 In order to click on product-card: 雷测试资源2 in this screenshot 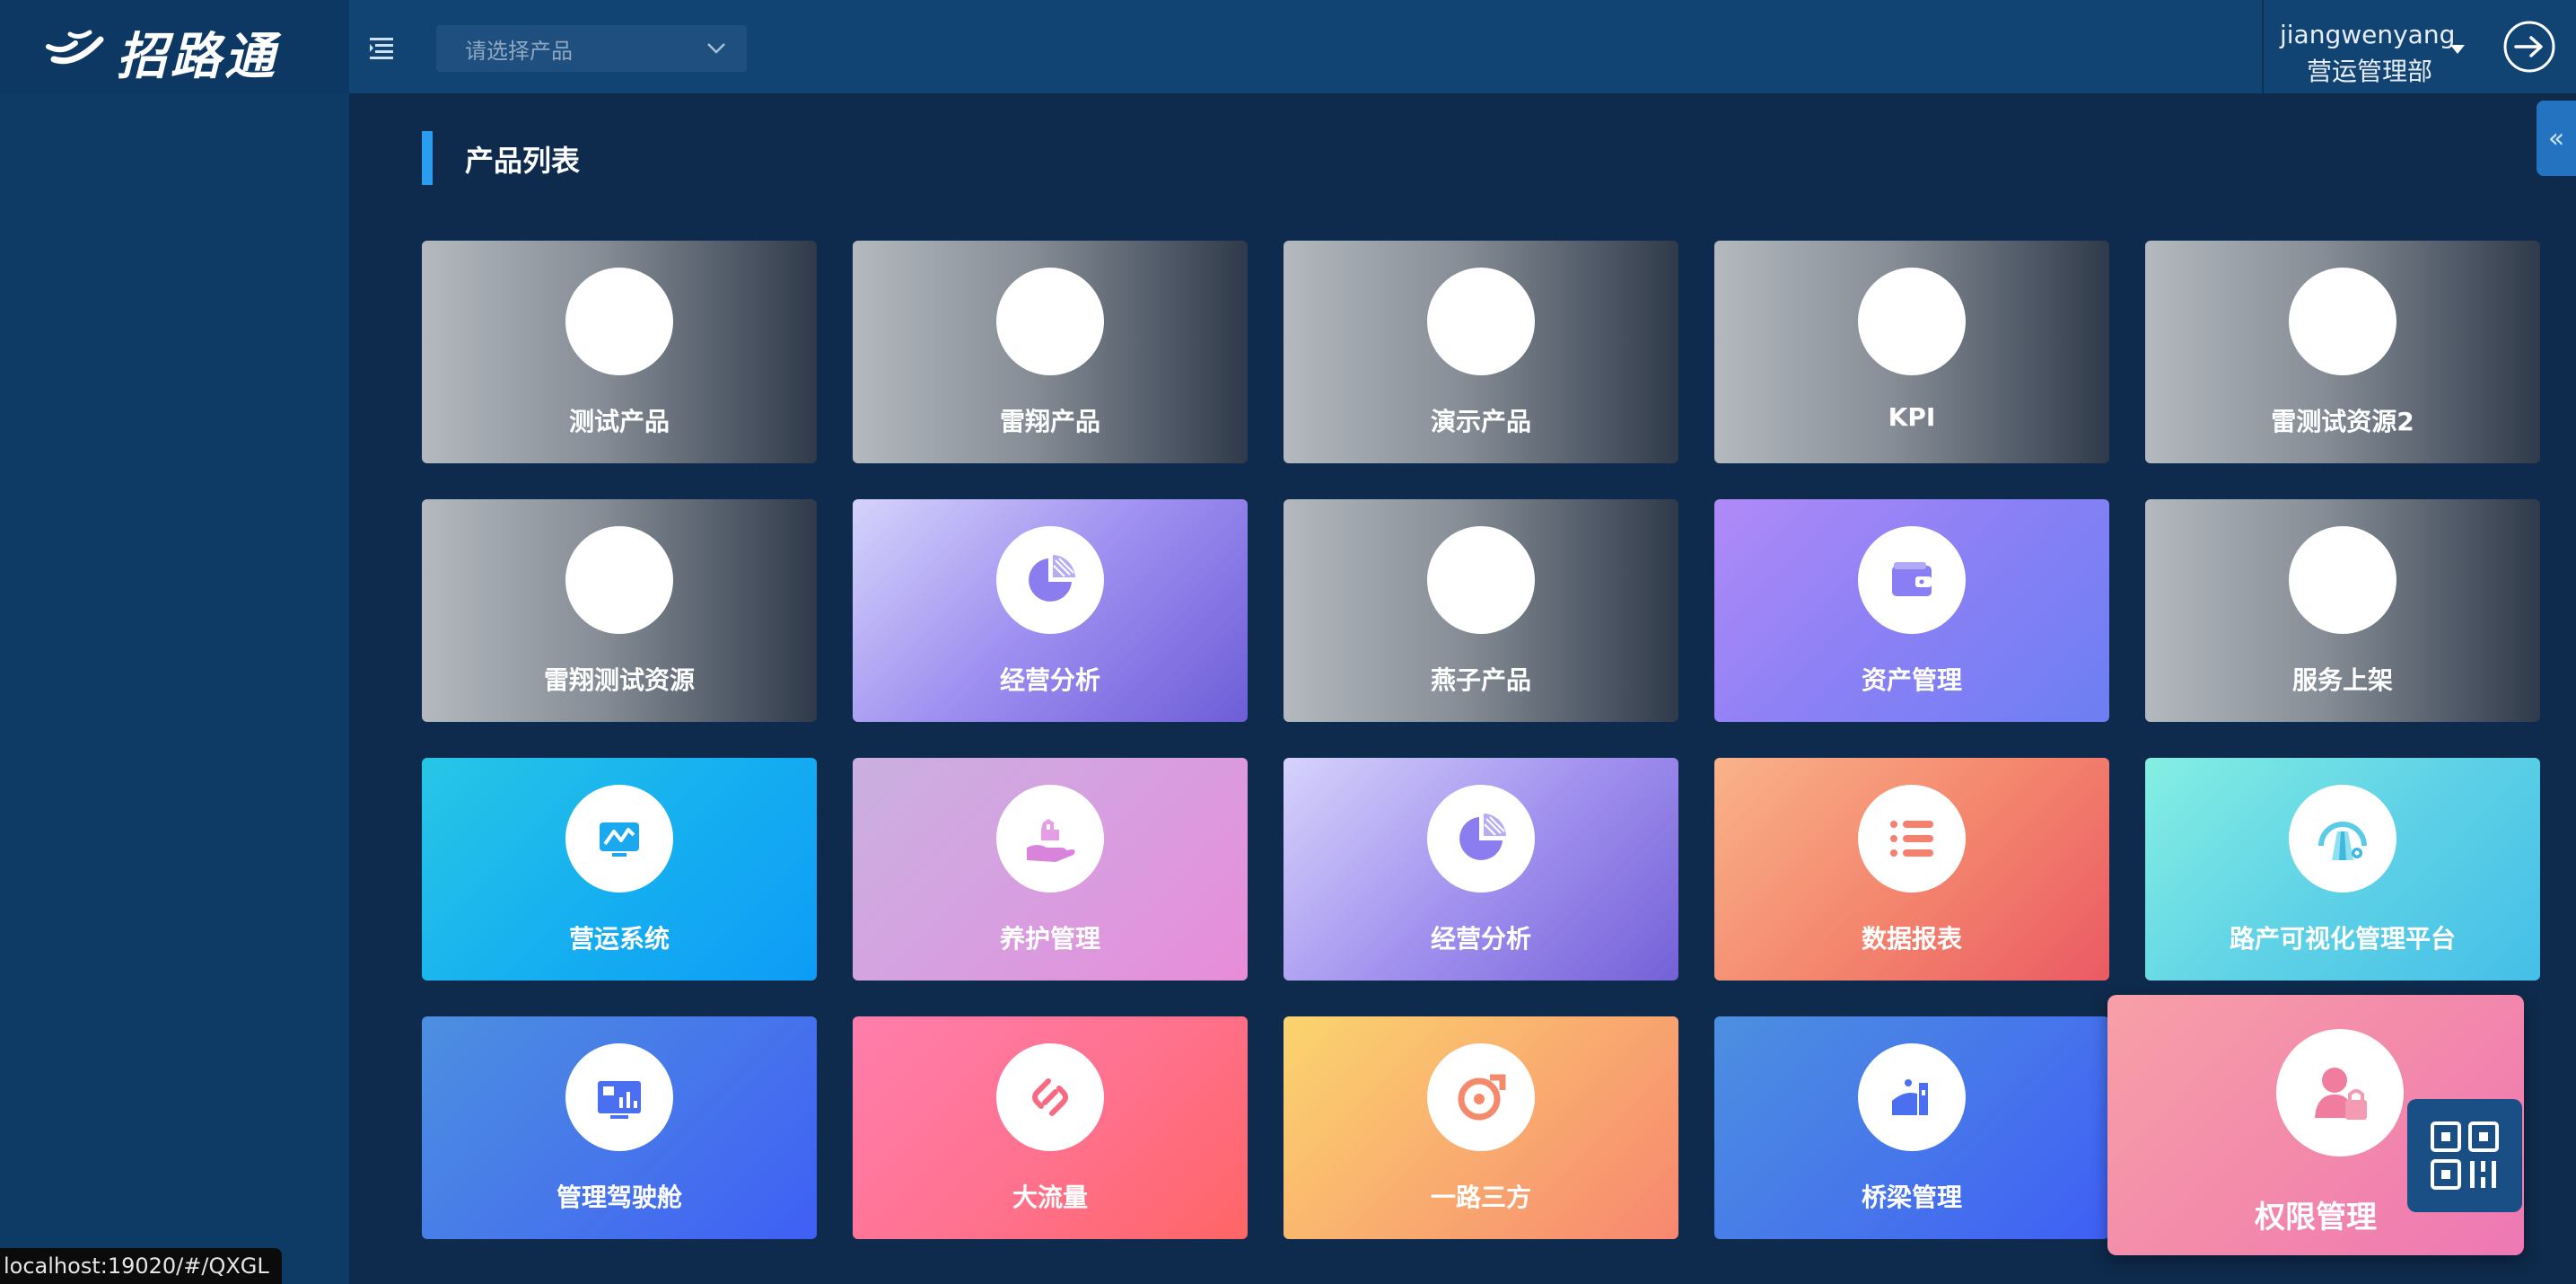, I will do `click(2342, 352)`.